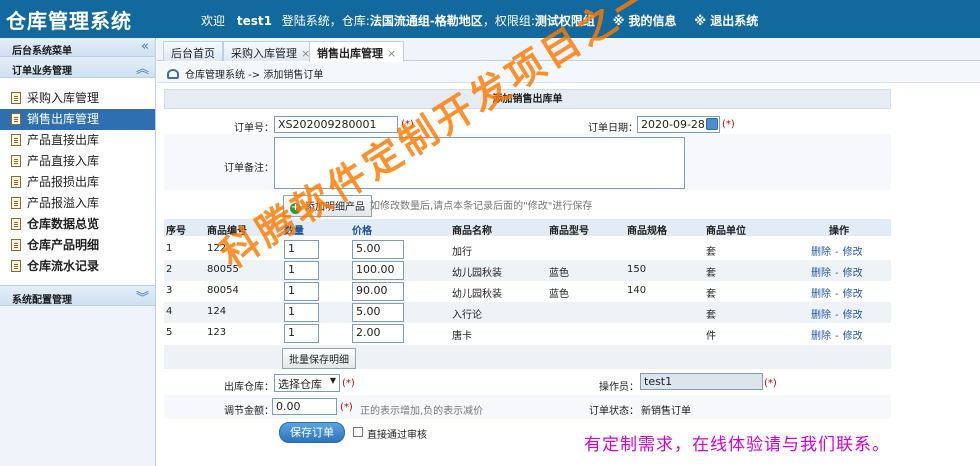 Image resolution: width=980 pixels, height=466 pixels. I want to click on sidebar-item-direct-out: 产品直接出库, so click(77, 140).